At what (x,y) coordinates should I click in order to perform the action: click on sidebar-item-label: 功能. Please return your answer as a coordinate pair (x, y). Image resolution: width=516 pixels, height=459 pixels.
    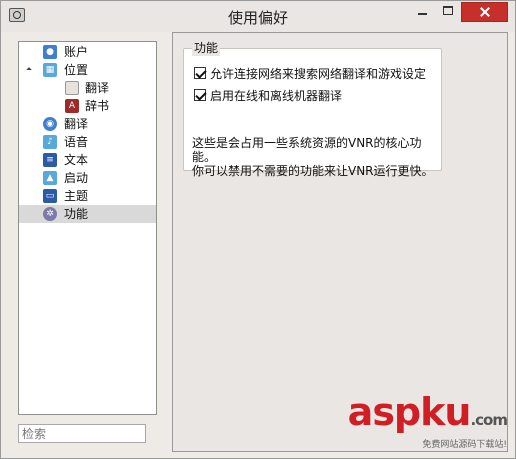
    Looking at the image, I should click on (76, 214).